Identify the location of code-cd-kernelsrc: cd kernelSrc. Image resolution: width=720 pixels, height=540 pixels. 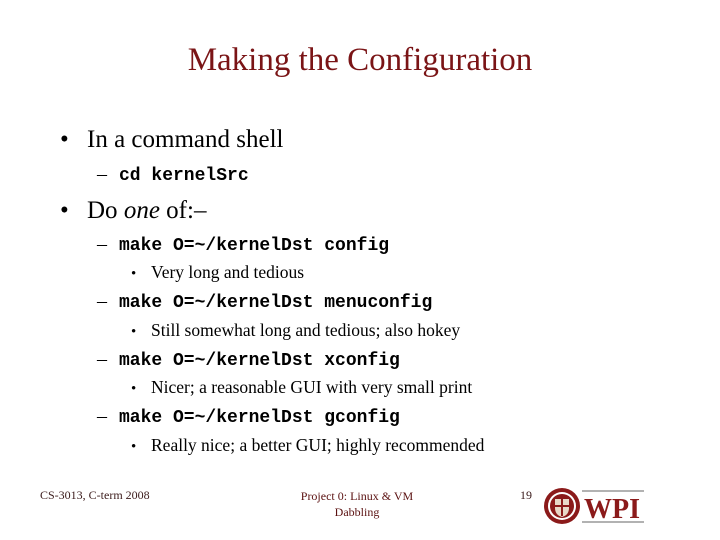
(184, 176).